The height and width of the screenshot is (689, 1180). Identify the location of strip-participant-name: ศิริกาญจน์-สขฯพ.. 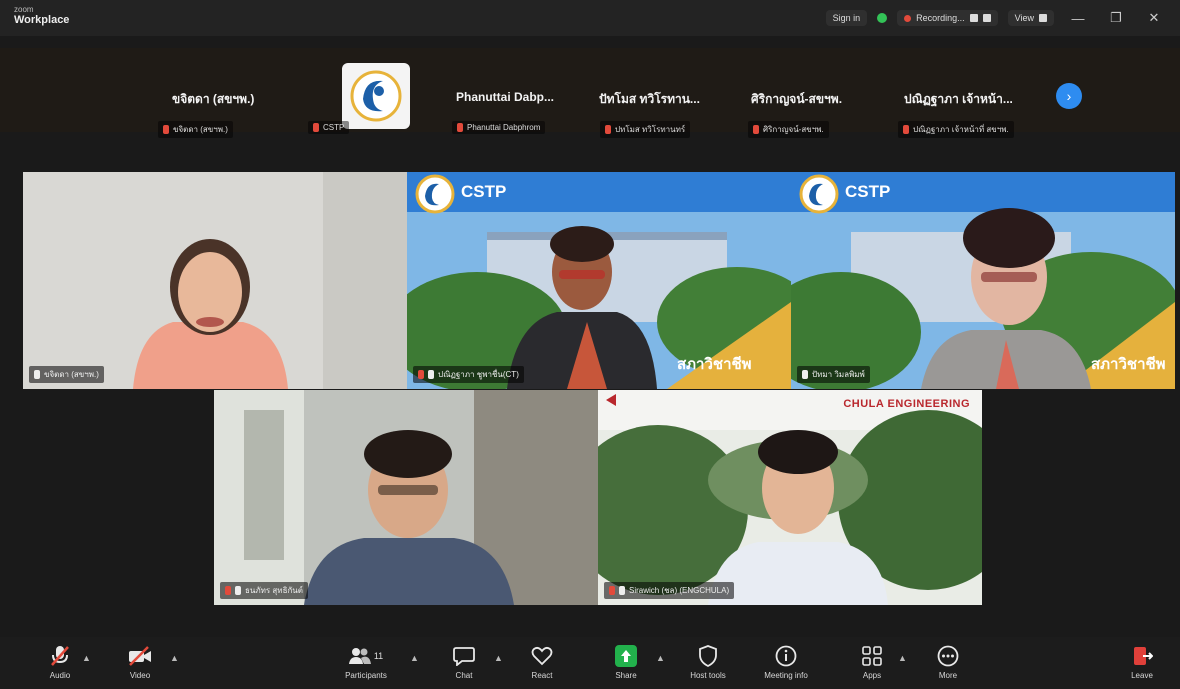
(797, 99).